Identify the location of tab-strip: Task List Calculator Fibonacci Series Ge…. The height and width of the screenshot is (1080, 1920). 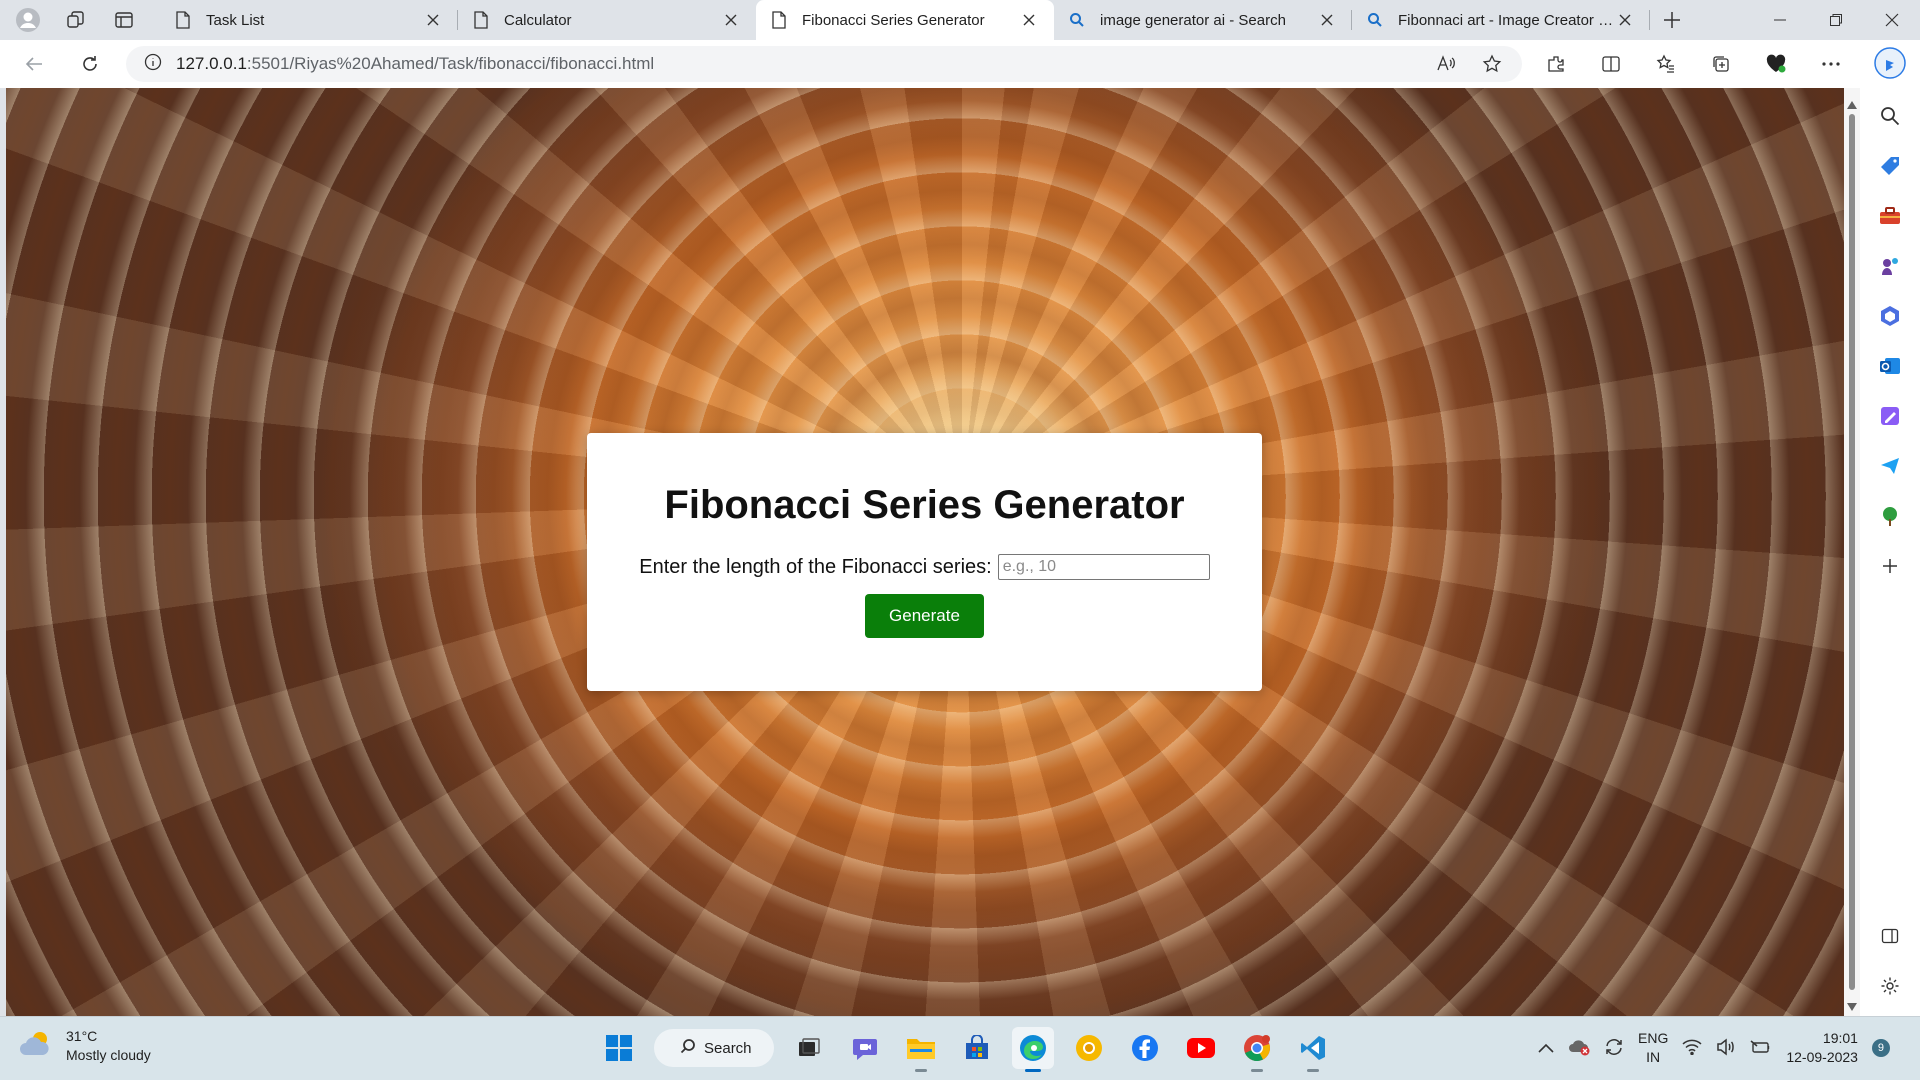
(960, 20).